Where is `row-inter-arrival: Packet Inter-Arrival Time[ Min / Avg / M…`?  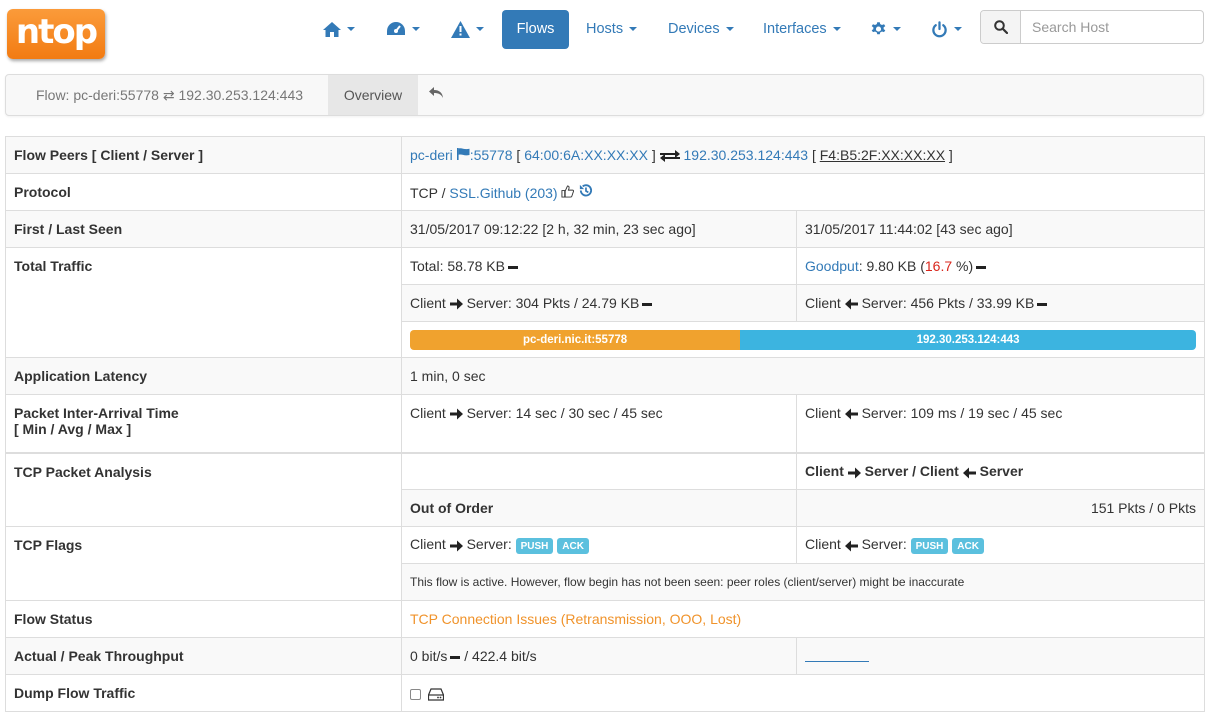
row-inter-arrival: Packet Inter-Arrival Time[ Min / Avg / M… is located at coordinates (605, 423).